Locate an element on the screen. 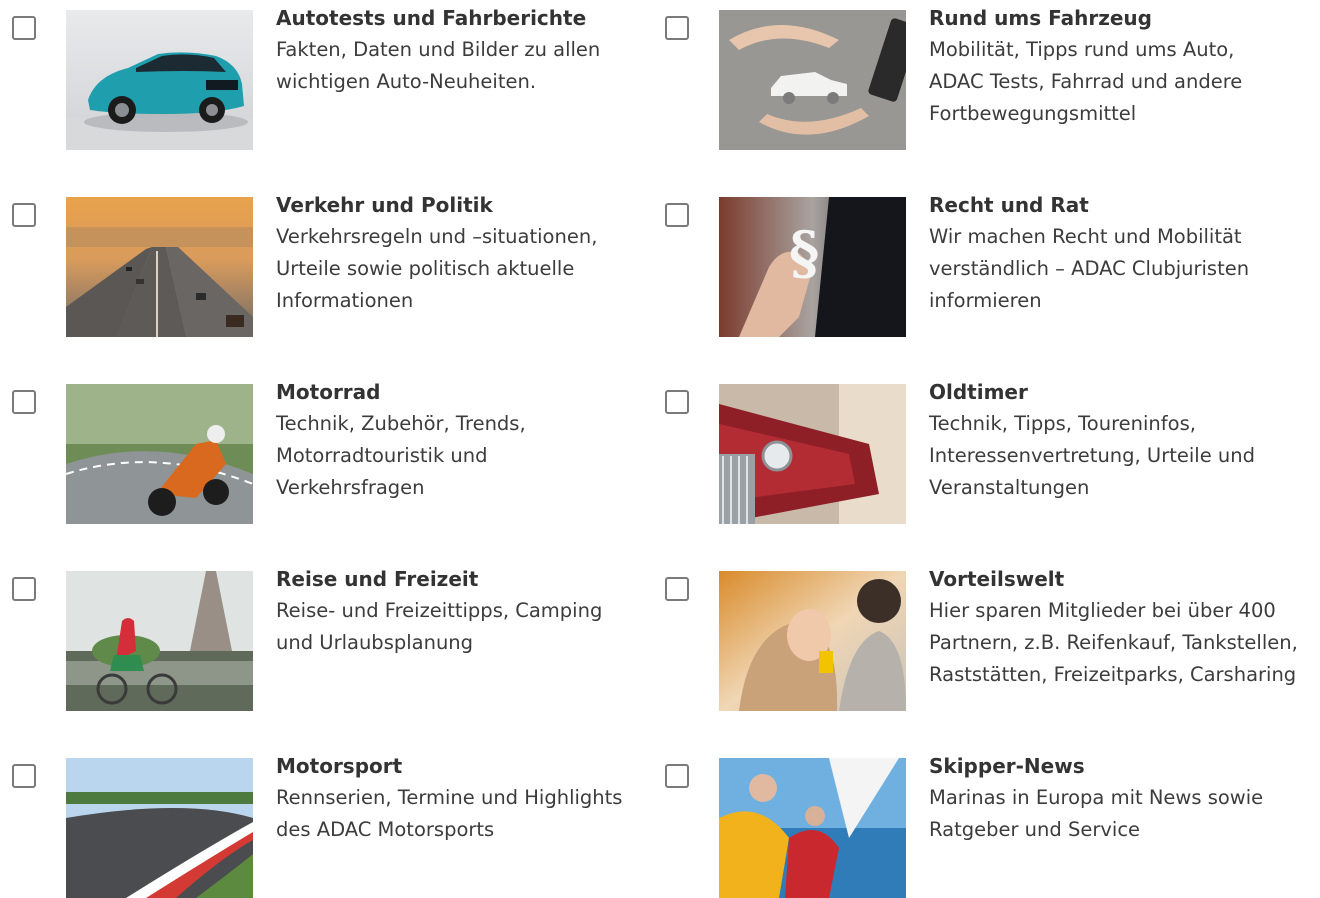 The image size is (1320, 898). topic-title: Reise und Freizeit is located at coordinates (466, 579).